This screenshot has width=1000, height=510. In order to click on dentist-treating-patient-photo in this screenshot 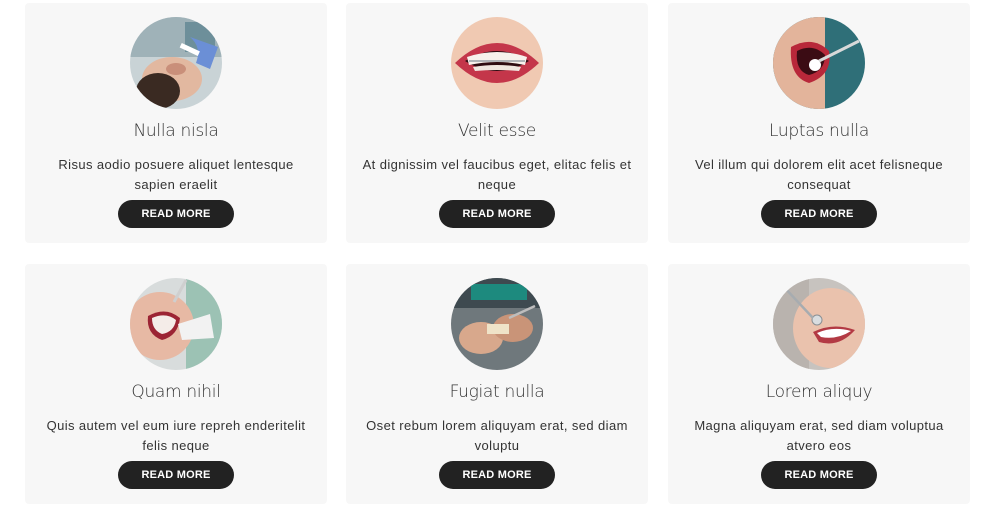, I will do `click(176, 63)`.